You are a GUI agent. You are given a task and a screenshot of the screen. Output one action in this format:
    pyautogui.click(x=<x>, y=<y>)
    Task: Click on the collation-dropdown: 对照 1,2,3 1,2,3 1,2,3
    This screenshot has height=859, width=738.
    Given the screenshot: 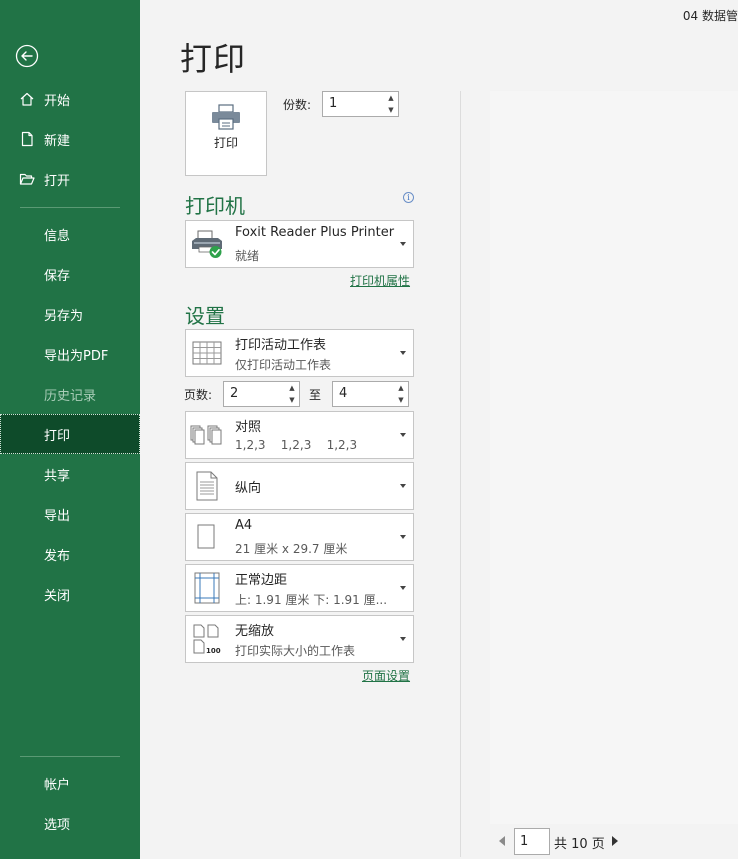 What is the action you would take?
    pyautogui.click(x=299, y=435)
    